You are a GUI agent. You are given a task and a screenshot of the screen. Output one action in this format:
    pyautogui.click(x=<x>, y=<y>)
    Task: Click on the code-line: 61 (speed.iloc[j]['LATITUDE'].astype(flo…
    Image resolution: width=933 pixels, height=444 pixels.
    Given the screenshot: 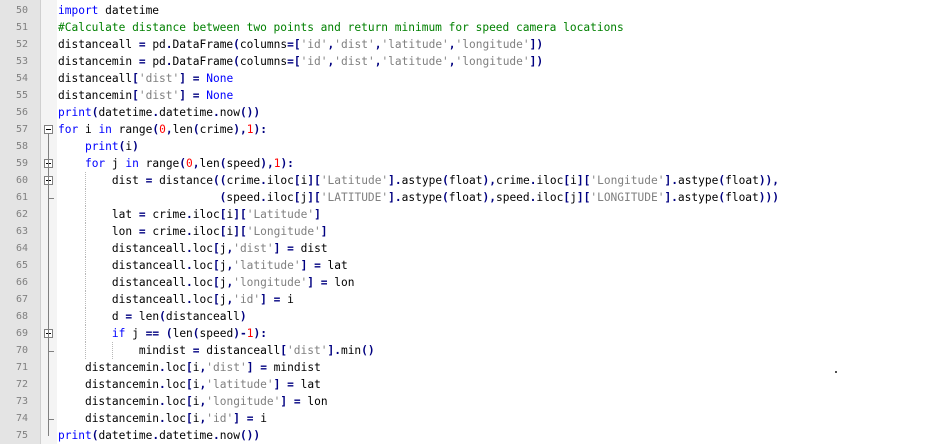 What is the action you would take?
    pyautogui.click(x=466, y=197)
    